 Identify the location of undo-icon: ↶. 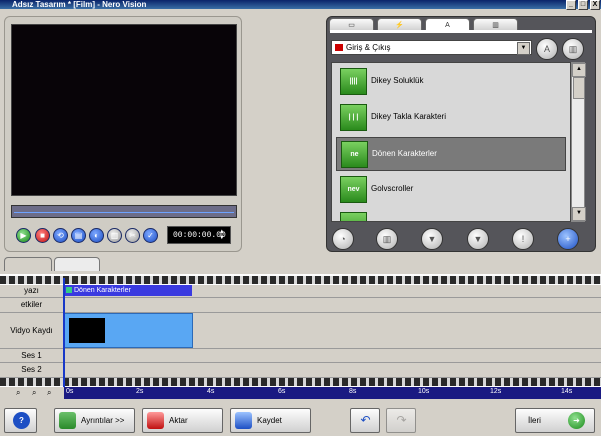
(365, 420).